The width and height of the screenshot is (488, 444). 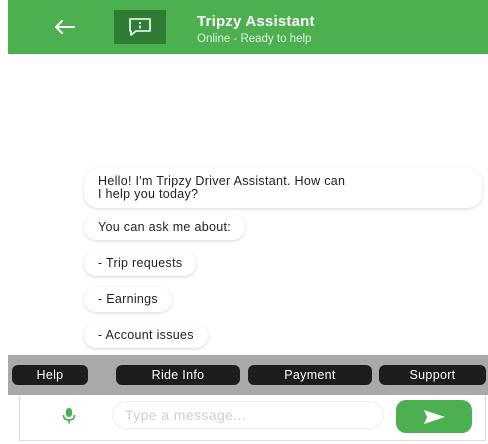 I want to click on arrow-left-icon, so click(x=65, y=27).